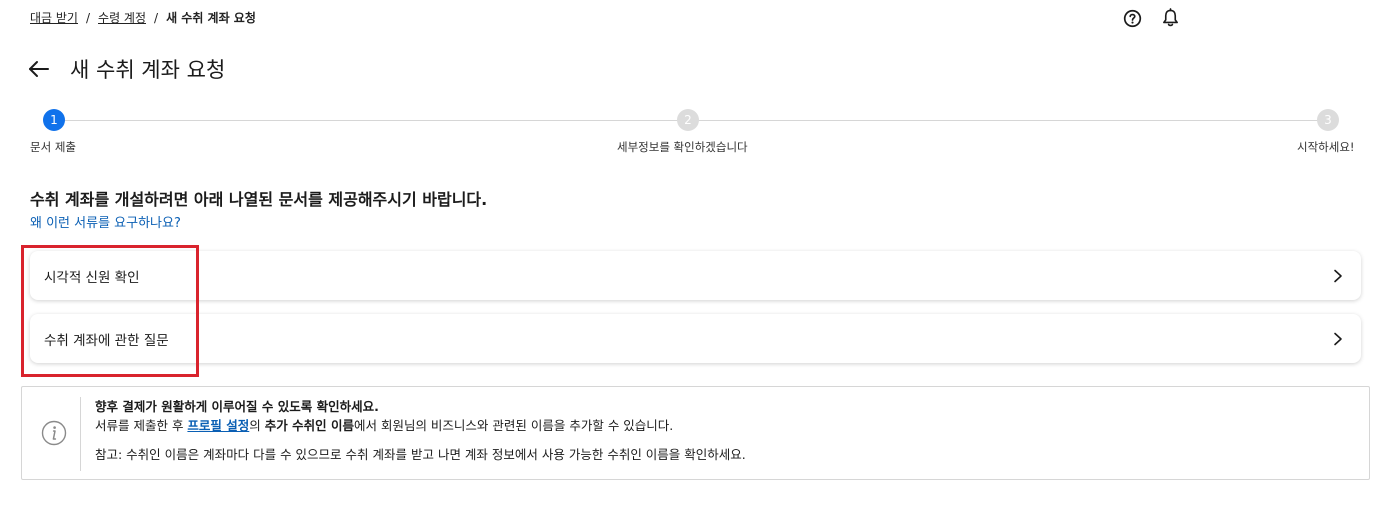 The image size is (1381, 515). I want to click on why-documents-link: 왜 이런 서류를 요구하나요?, so click(105, 221).